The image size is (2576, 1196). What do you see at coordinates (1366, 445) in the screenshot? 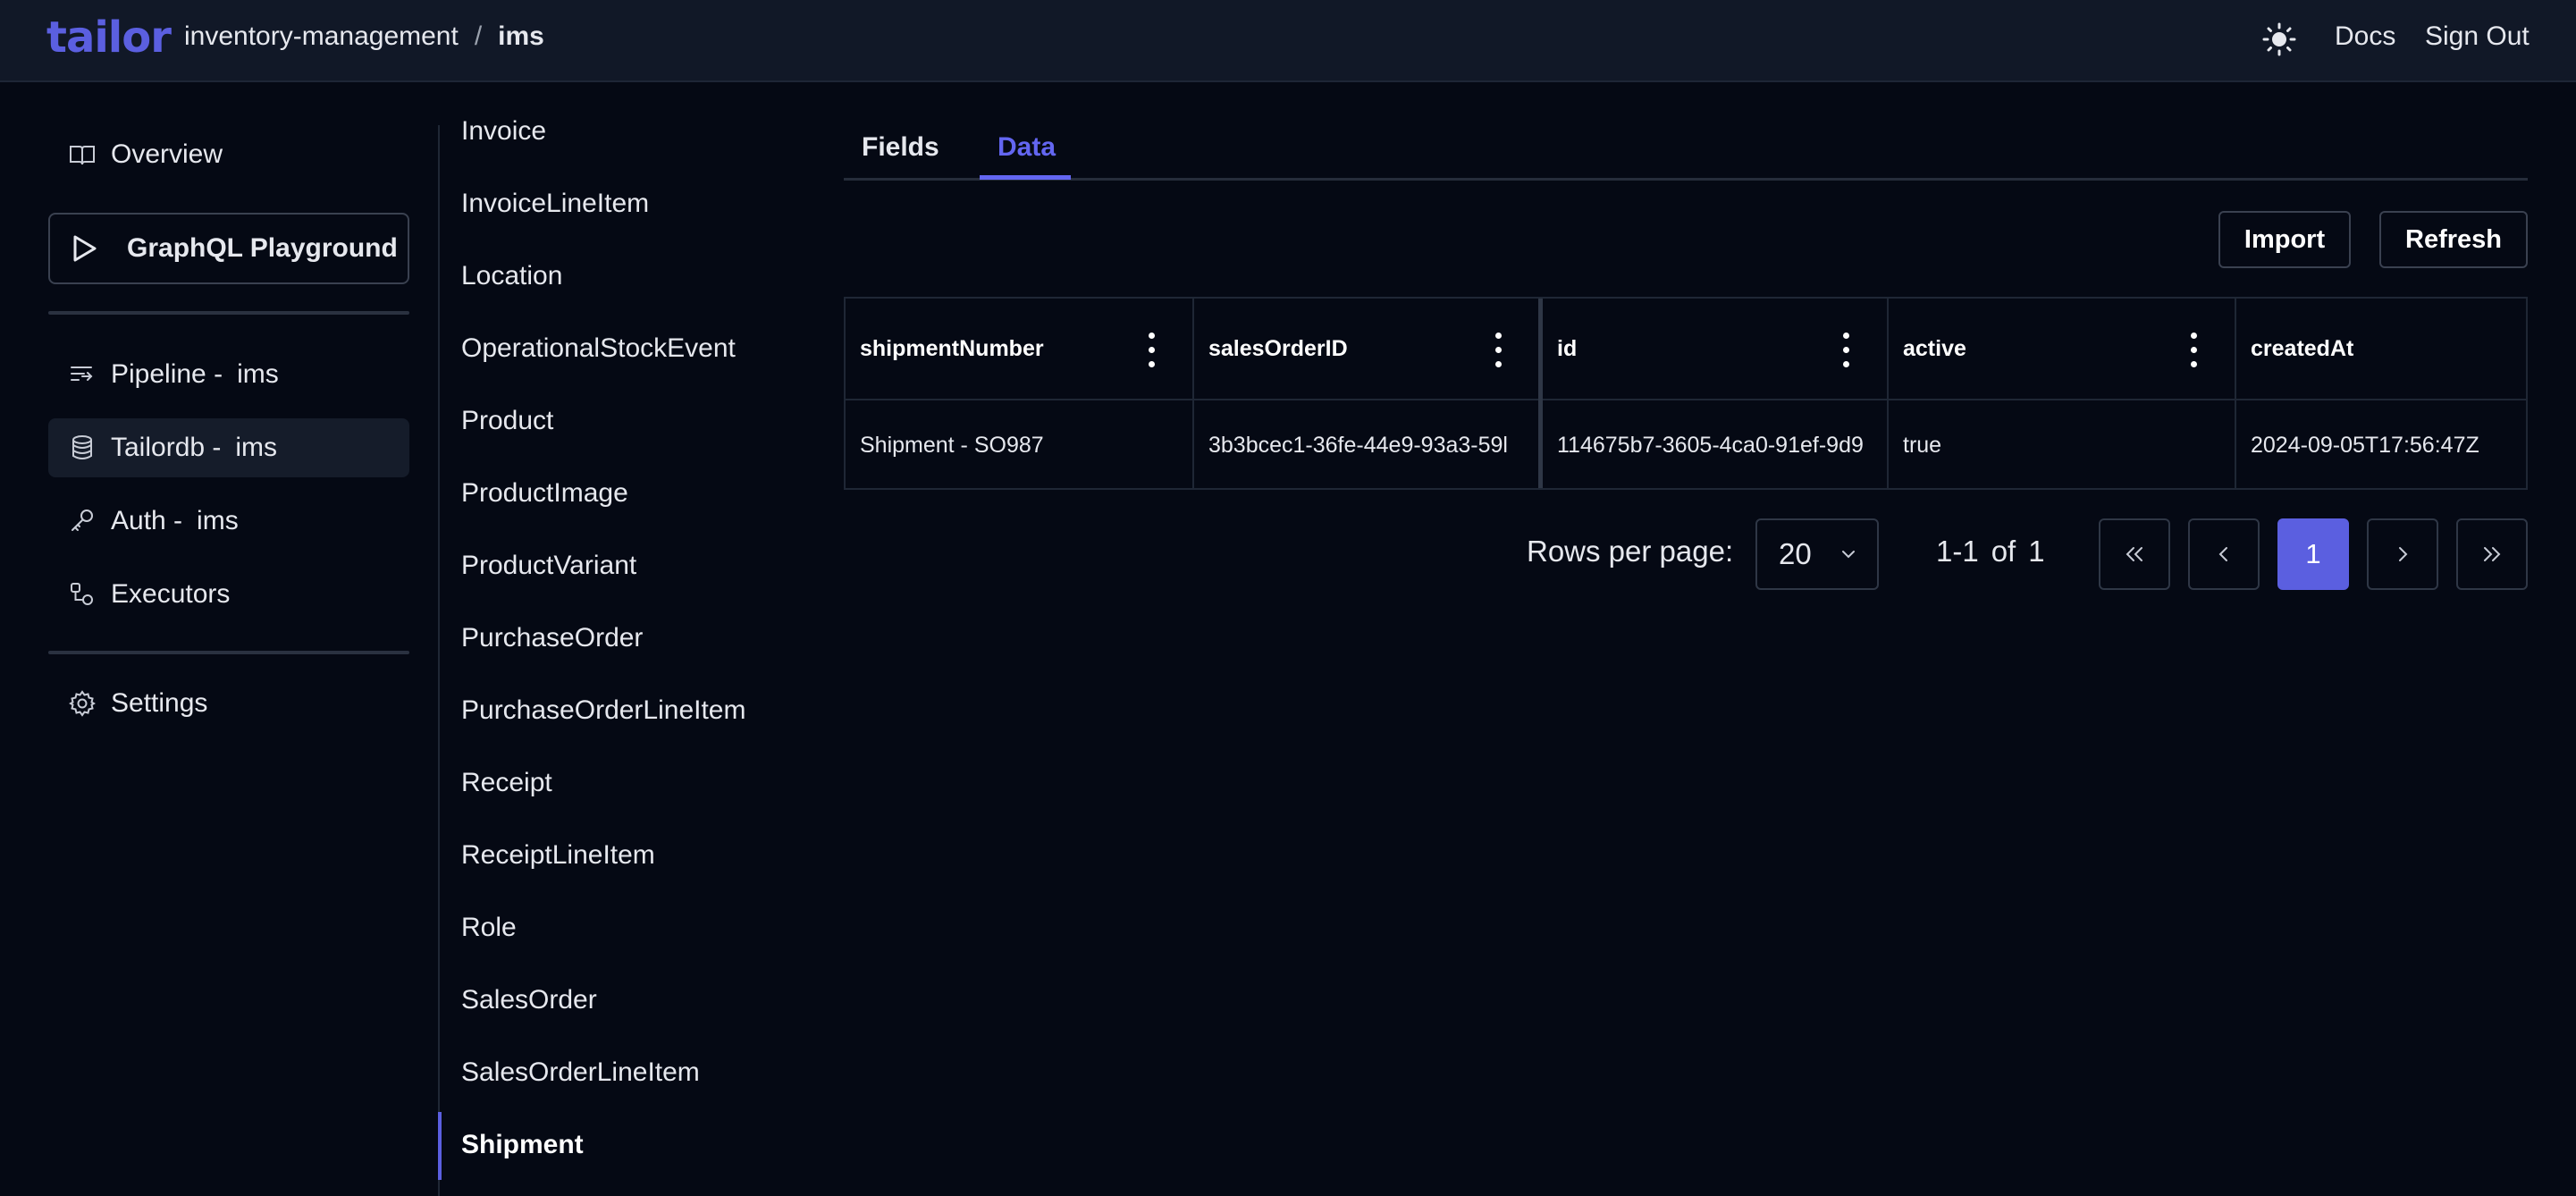
I see `table-cell-salesorderid: 3b3bcec1-36fe-44e9-93a3-59l` at bounding box center [1366, 445].